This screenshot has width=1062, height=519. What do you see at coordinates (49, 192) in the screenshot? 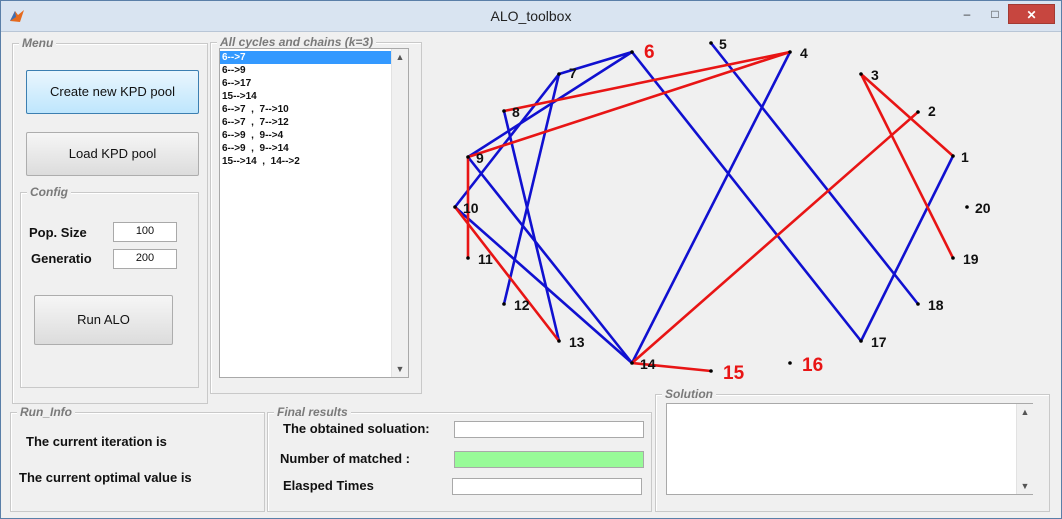
I see `config-panel-title: Config` at bounding box center [49, 192].